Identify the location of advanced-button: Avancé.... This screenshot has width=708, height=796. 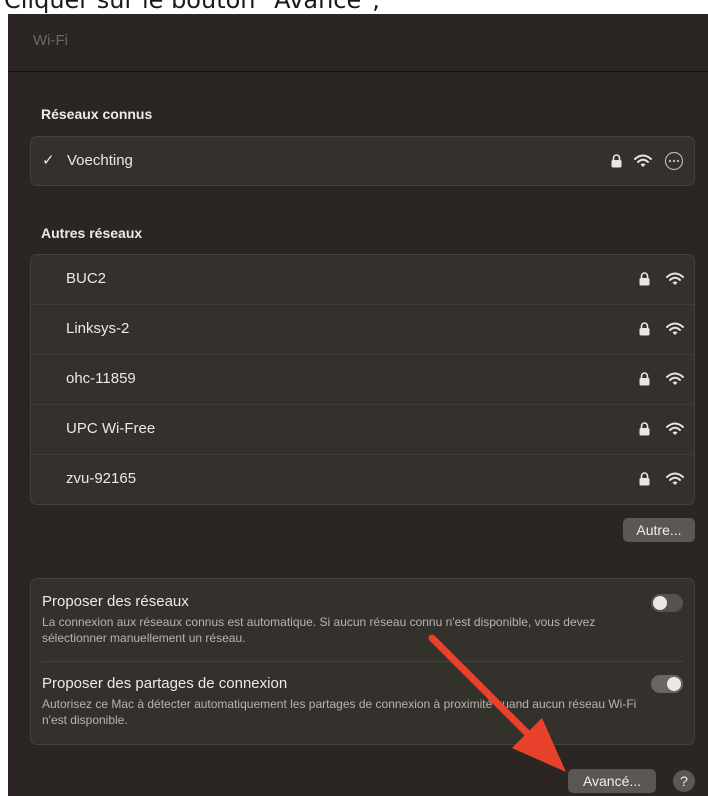
(612, 781).